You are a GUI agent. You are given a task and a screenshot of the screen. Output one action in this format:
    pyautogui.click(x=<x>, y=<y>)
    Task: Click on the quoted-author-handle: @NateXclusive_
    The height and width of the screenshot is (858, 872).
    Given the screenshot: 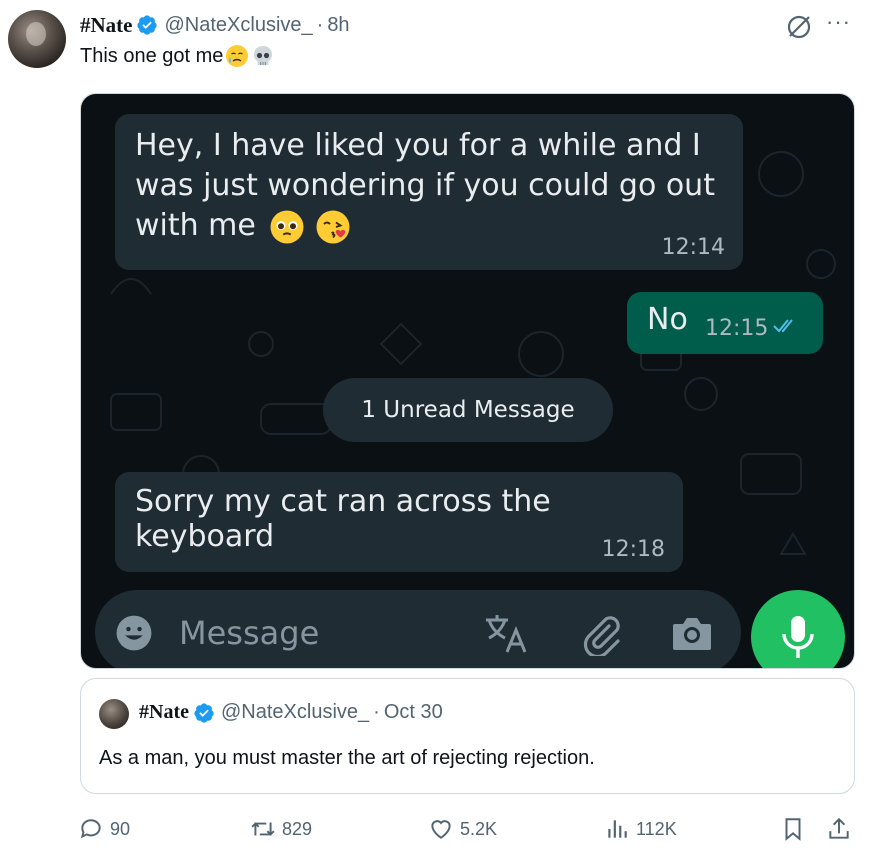 What is the action you would take?
    pyautogui.click(x=295, y=712)
    